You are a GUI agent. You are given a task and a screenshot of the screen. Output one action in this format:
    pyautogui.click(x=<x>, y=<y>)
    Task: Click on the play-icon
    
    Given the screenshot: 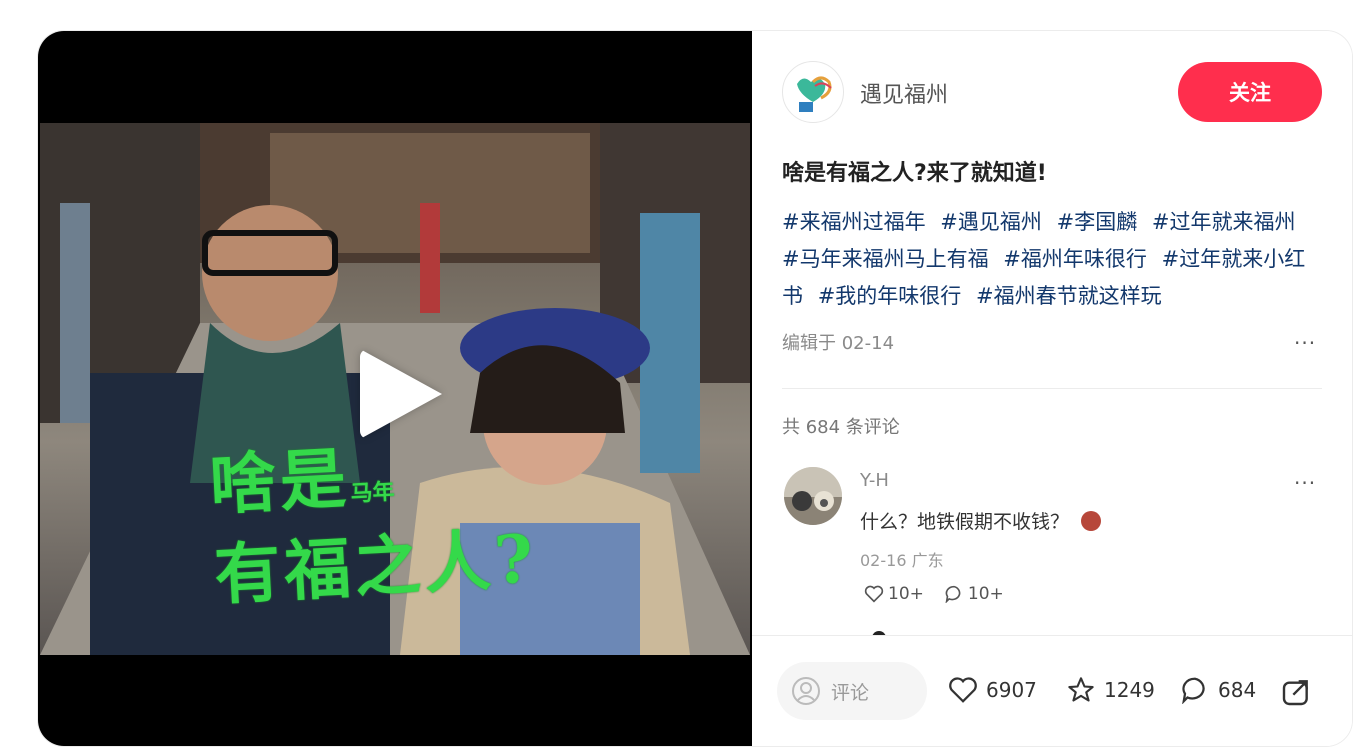 What is the action you would take?
    pyautogui.click(x=401, y=394)
    